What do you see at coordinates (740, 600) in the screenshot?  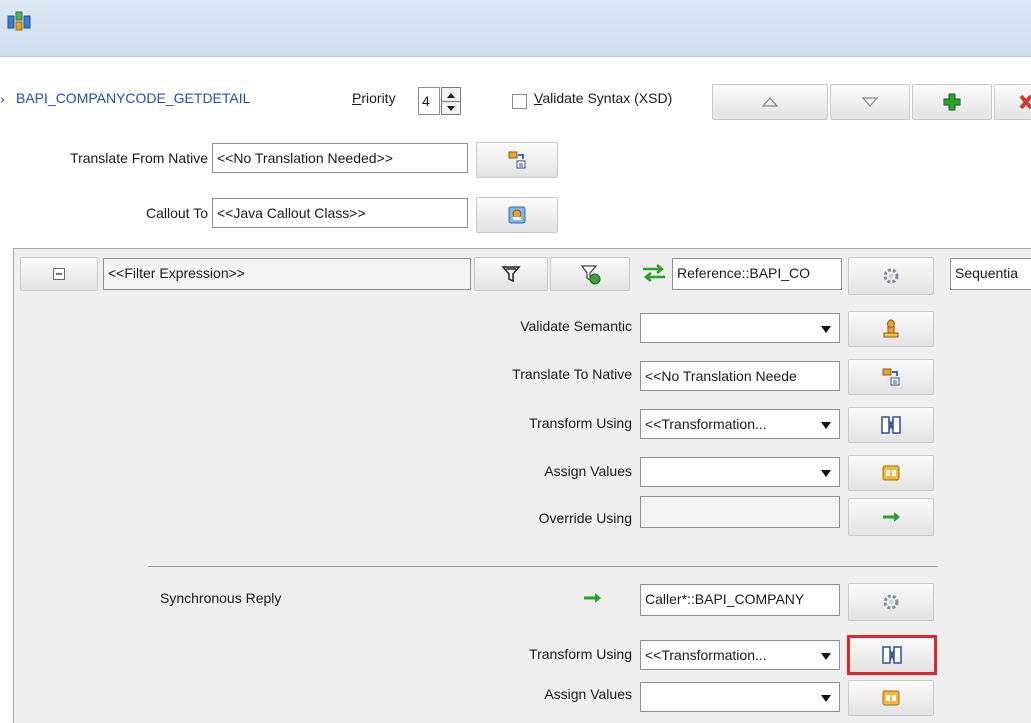 I see `reply-target-field: Caller*::BAPI_COMPANY` at bounding box center [740, 600].